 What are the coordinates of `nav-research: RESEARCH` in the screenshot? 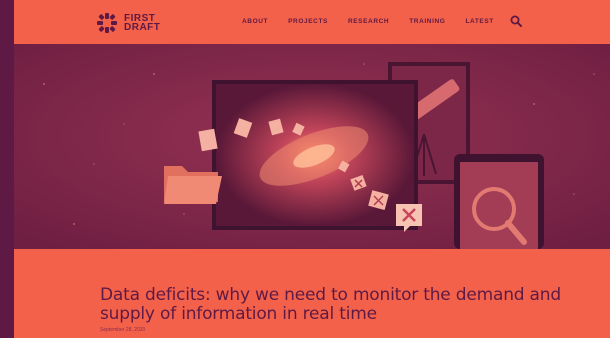 It's located at (368, 22).